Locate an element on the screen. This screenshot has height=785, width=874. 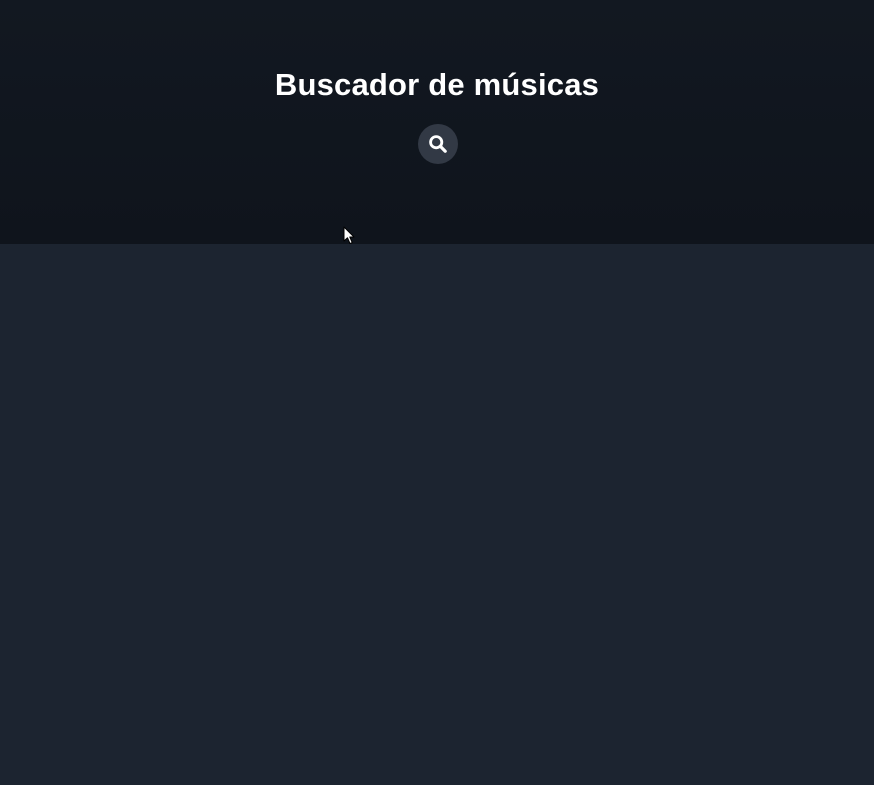
search-button is located at coordinates (438, 144).